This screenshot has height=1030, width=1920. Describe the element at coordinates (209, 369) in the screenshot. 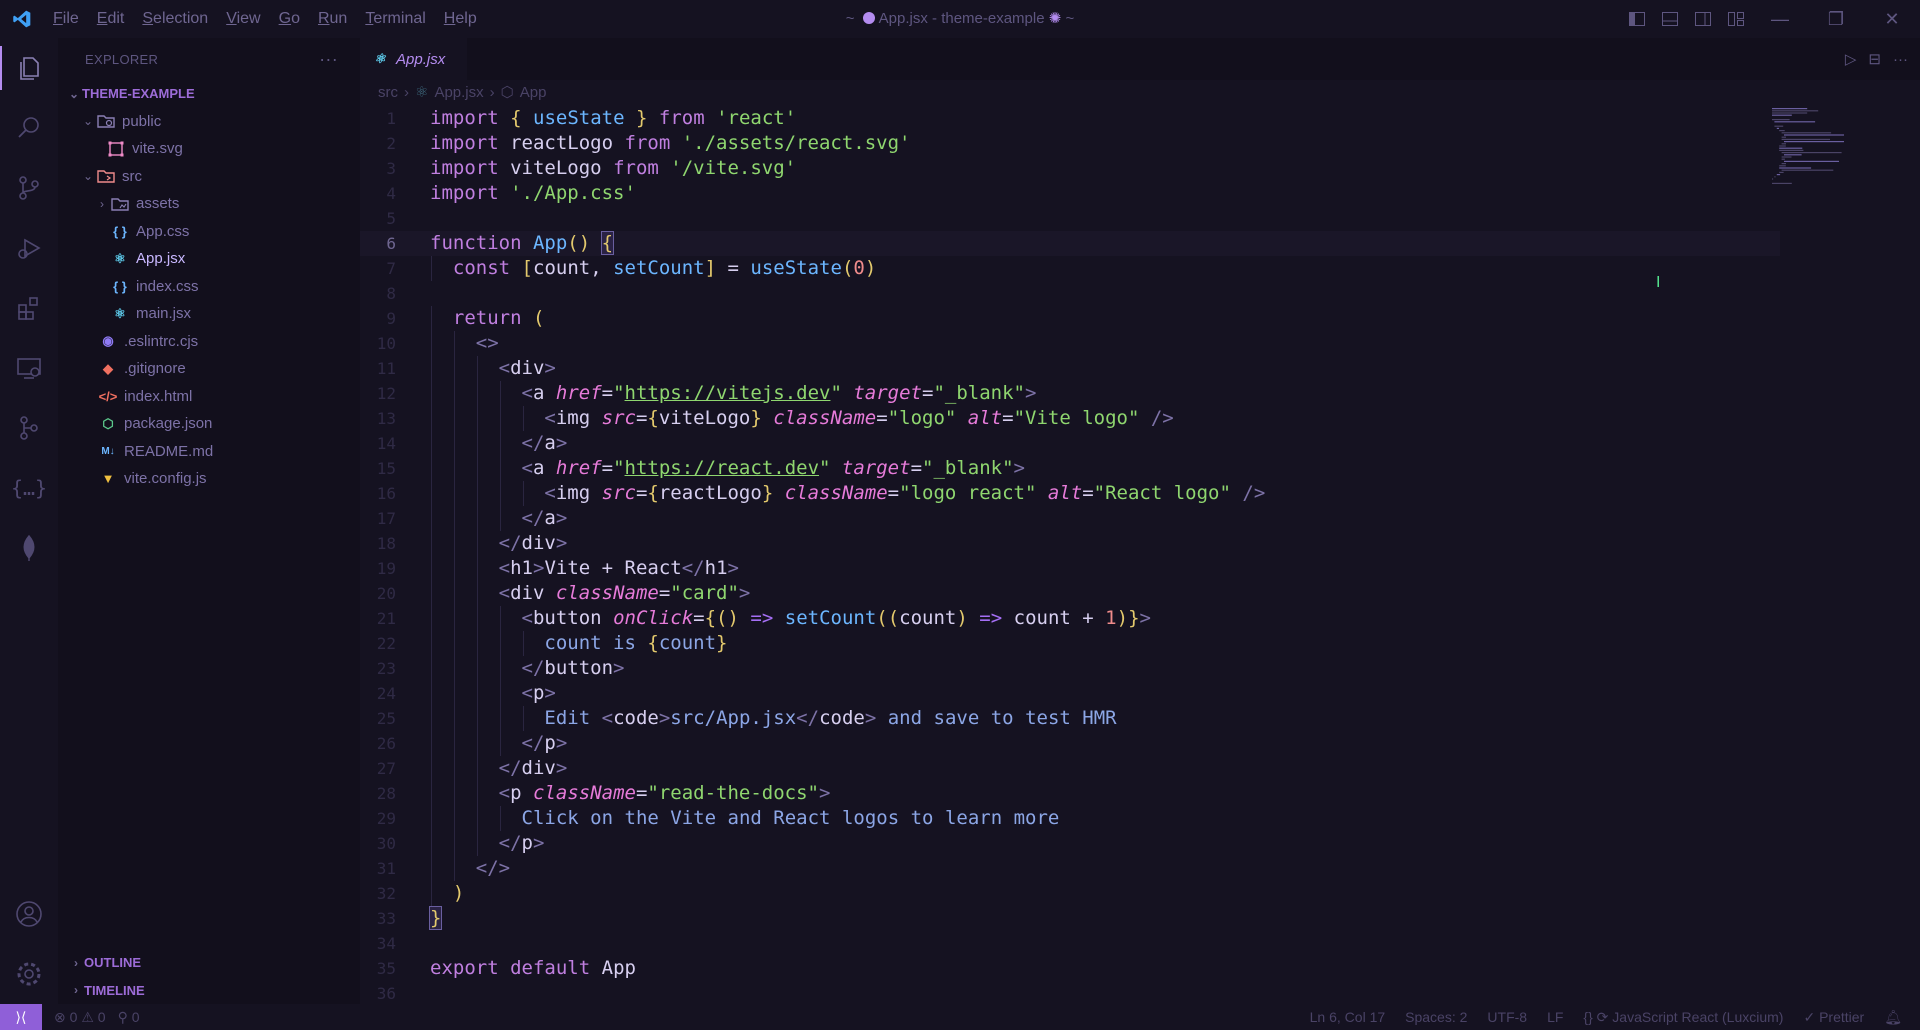

I see `tree-item-gitignore: ◆ .gitignore` at that location.